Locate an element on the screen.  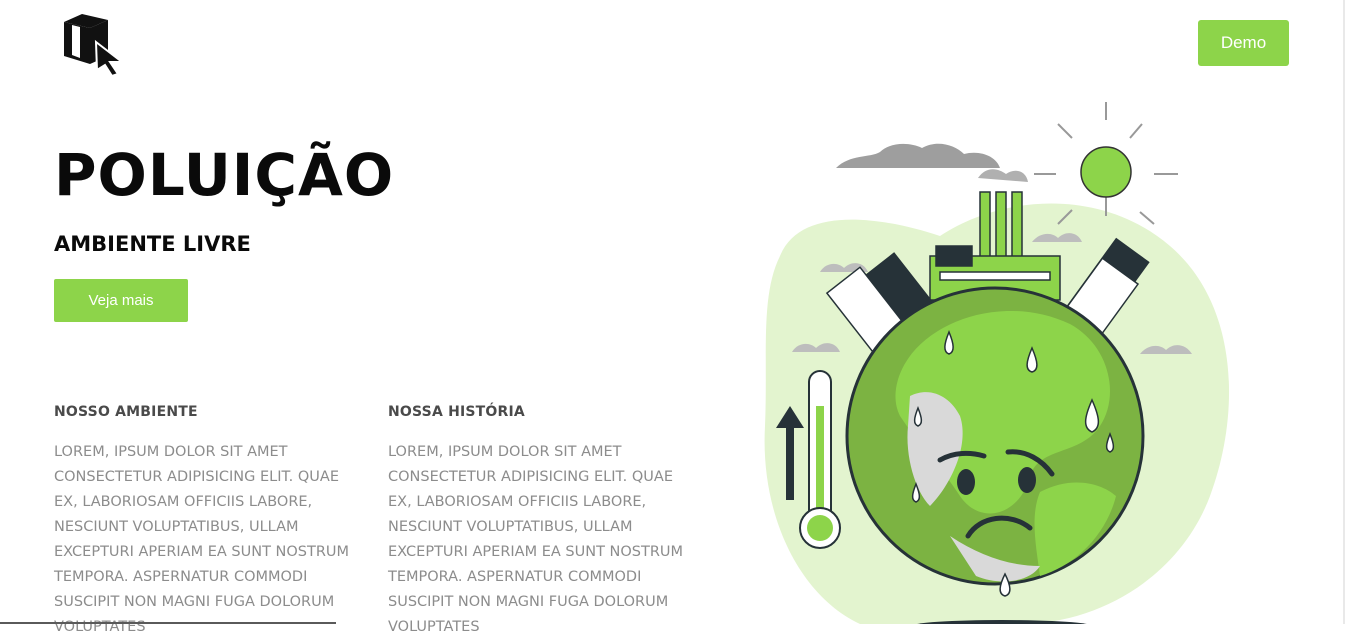
section-heading: NOSSO AMBIENTE is located at coordinates (126, 412).